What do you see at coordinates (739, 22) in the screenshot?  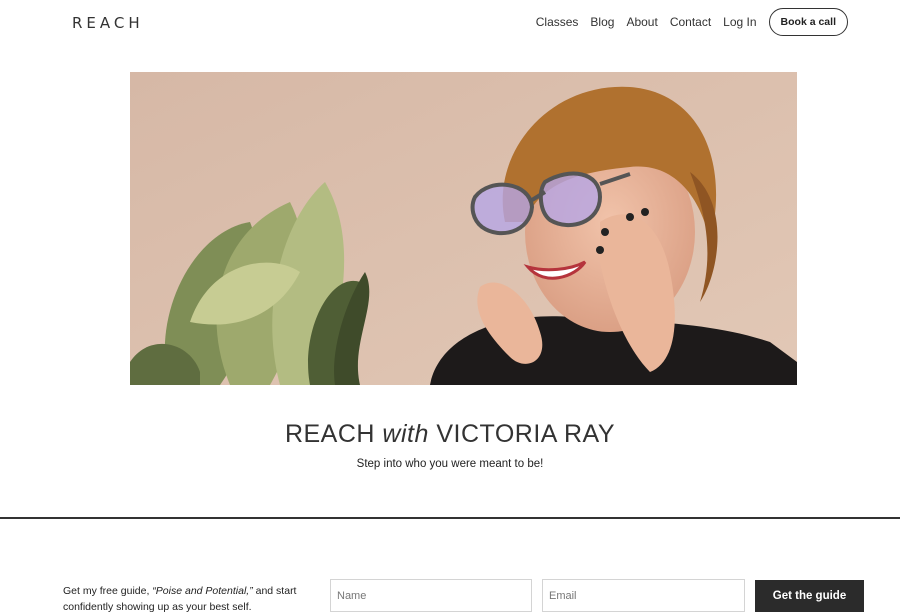 I see `nav-item-login: Log In` at bounding box center [739, 22].